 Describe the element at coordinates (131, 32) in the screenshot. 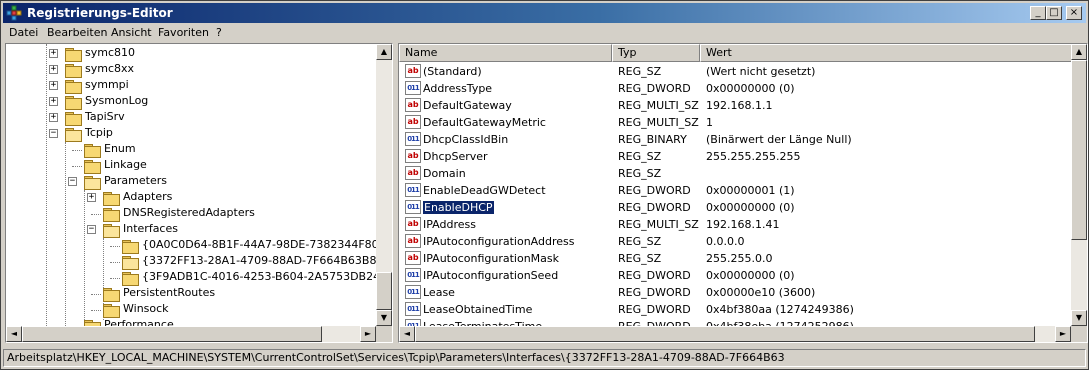

I see `menu-ansicht: Ansicht` at that location.